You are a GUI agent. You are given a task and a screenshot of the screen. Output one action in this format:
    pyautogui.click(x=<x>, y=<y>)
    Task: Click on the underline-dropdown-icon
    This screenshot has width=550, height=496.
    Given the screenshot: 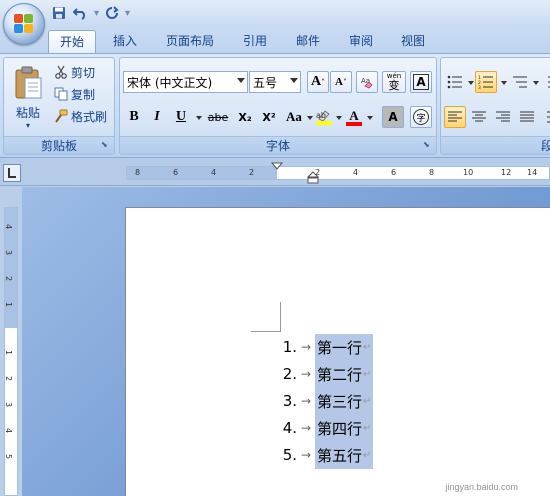 What is the action you would take?
    pyautogui.click(x=199, y=118)
    